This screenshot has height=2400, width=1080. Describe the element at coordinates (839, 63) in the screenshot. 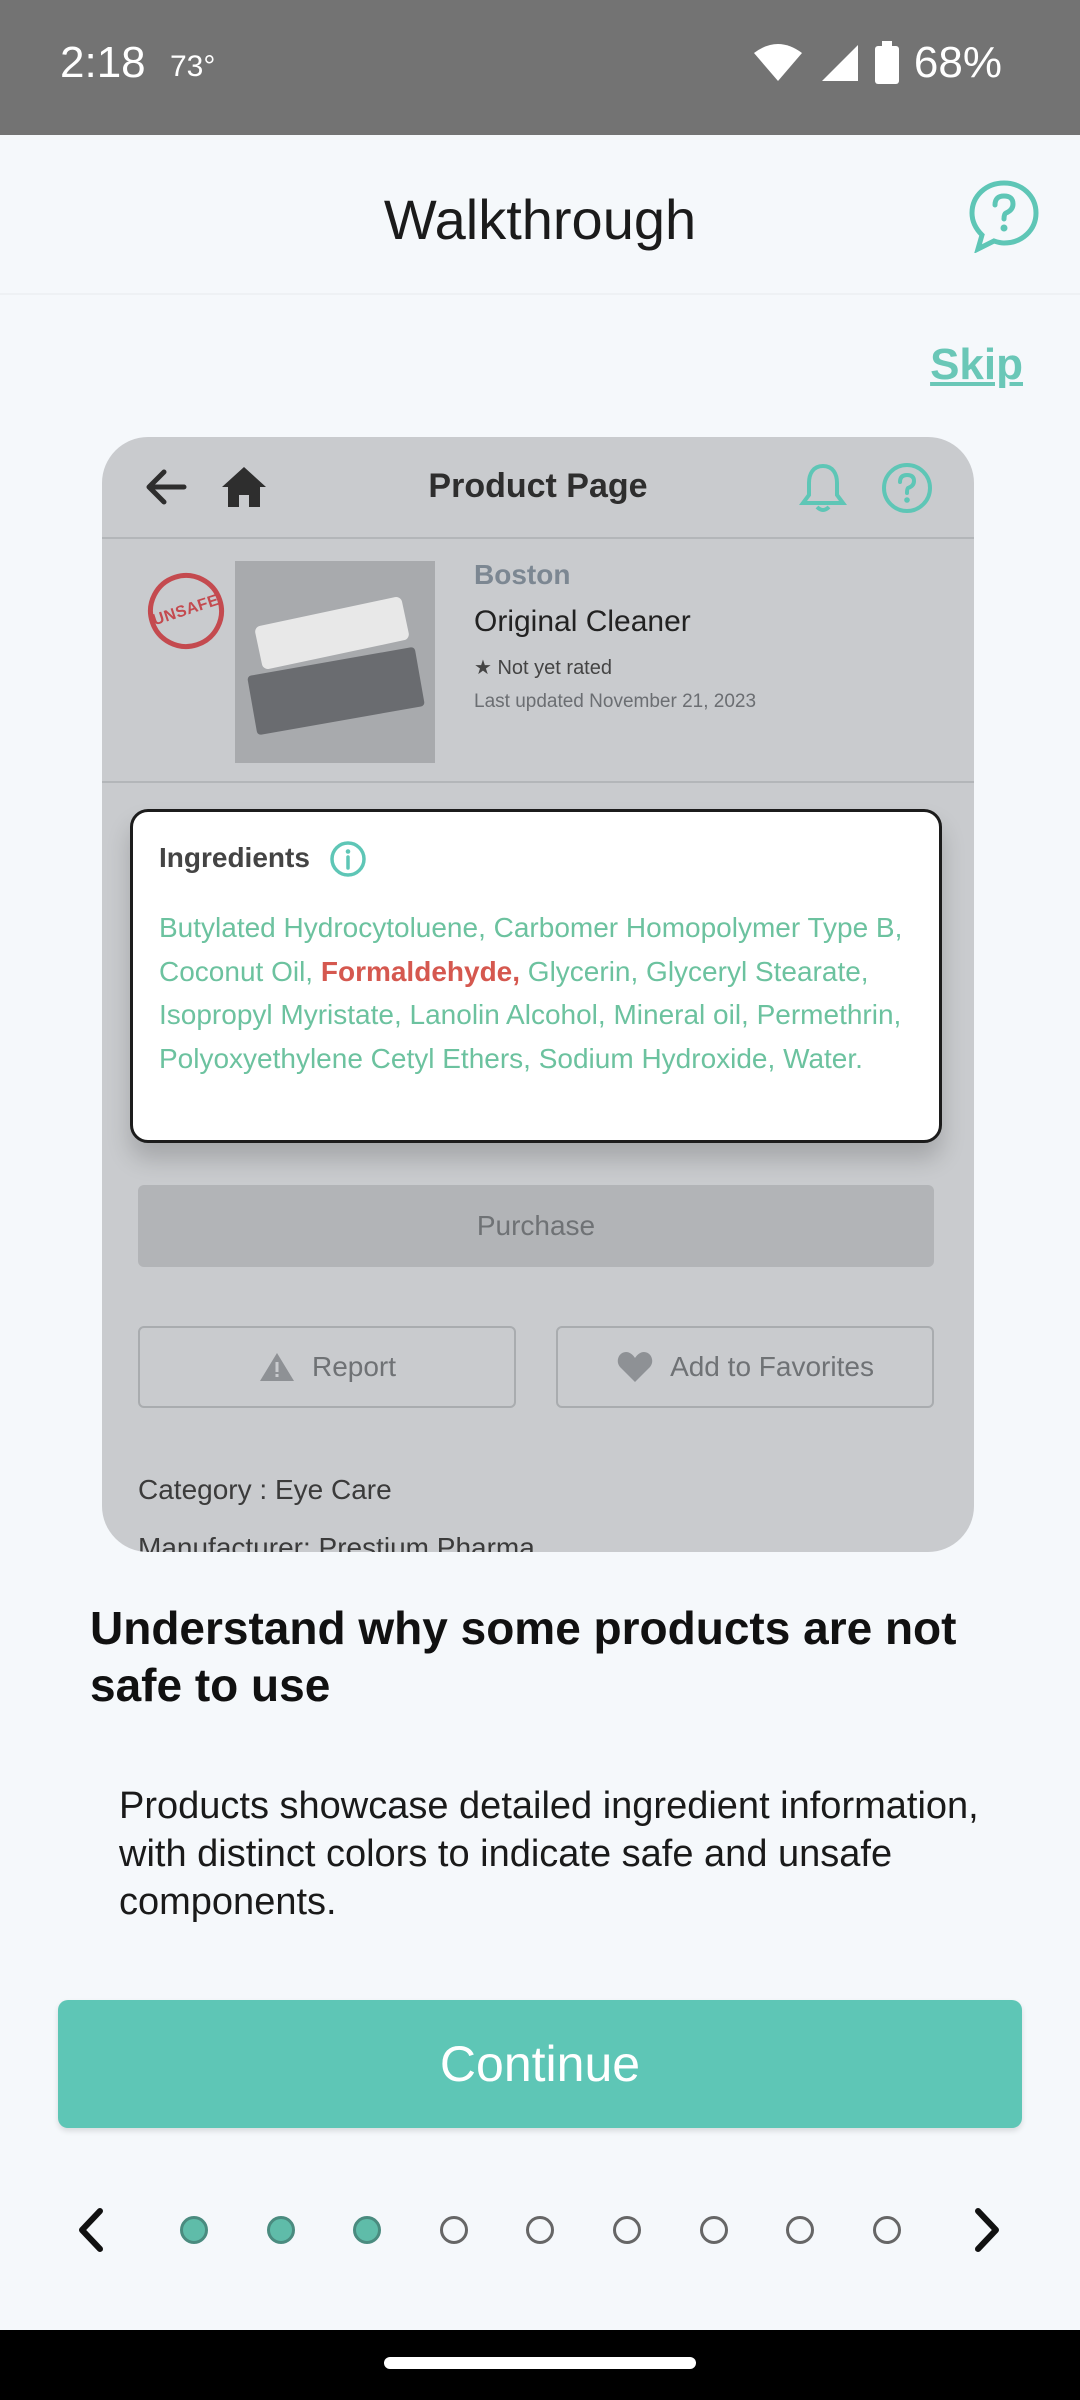

I see `signal-icon` at that location.